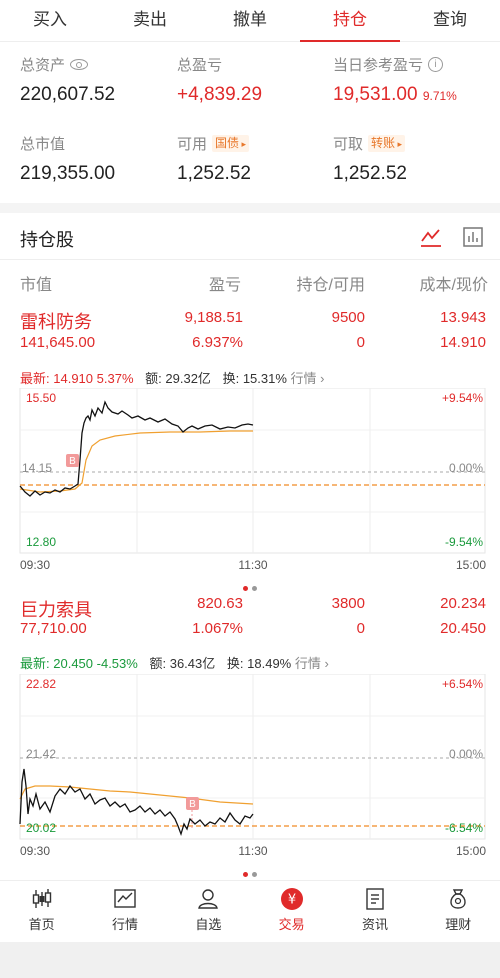 The image size is (500, 978). I want to click on turnover-value: 18.49%, so click(269, 663).